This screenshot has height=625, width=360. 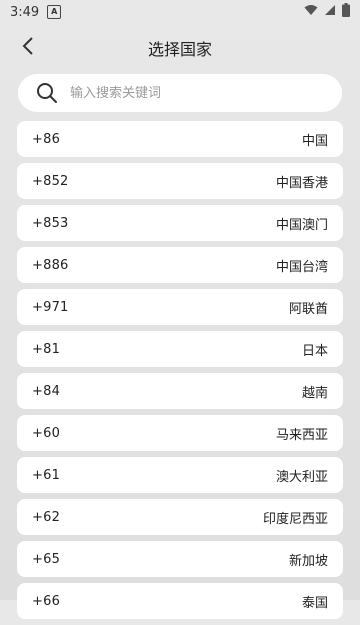 I want to click on country-name: 日本, so click(x=314, y=351).